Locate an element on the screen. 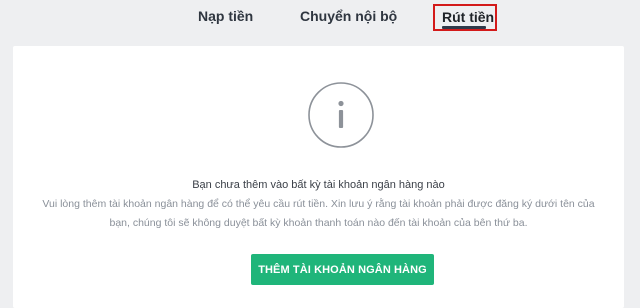 This screenshot has width=640, height=308. tab-withdraw: Rút tiền is located at coordinates (468, 17).